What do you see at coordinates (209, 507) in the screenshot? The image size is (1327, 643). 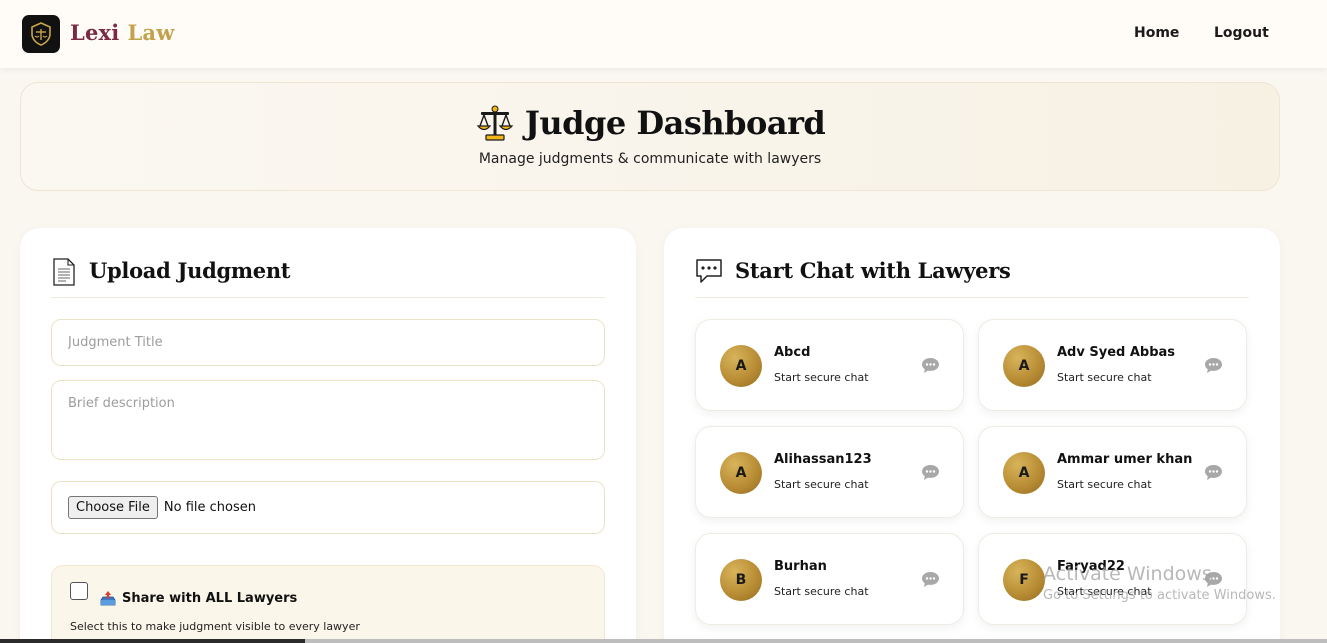 I see `file-status-text: No file chosen` at bounding box center [209, 507].